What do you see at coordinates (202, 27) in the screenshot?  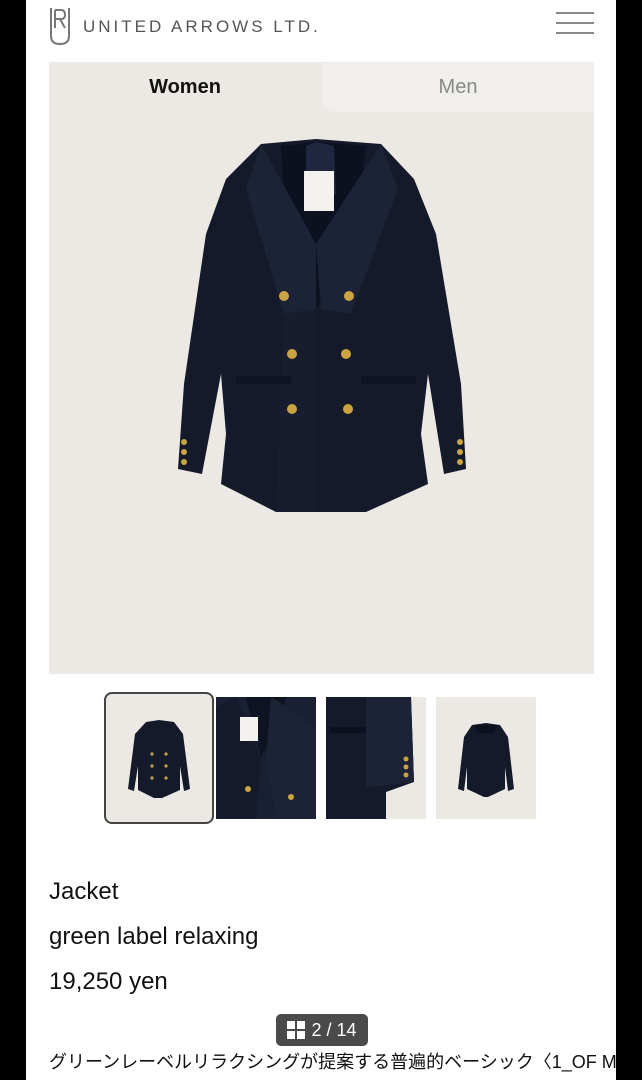 I see `brand-name: UNITED ARROWS LTD.` at bounding box center [202, 27].